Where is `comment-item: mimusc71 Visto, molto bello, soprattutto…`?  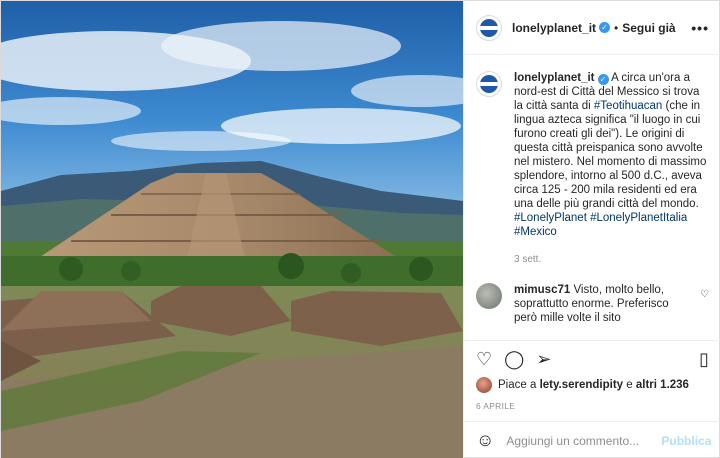 comment-item: mimusc71 Visto, molto bello, soprattutto… is located at coordinates (592, 304).